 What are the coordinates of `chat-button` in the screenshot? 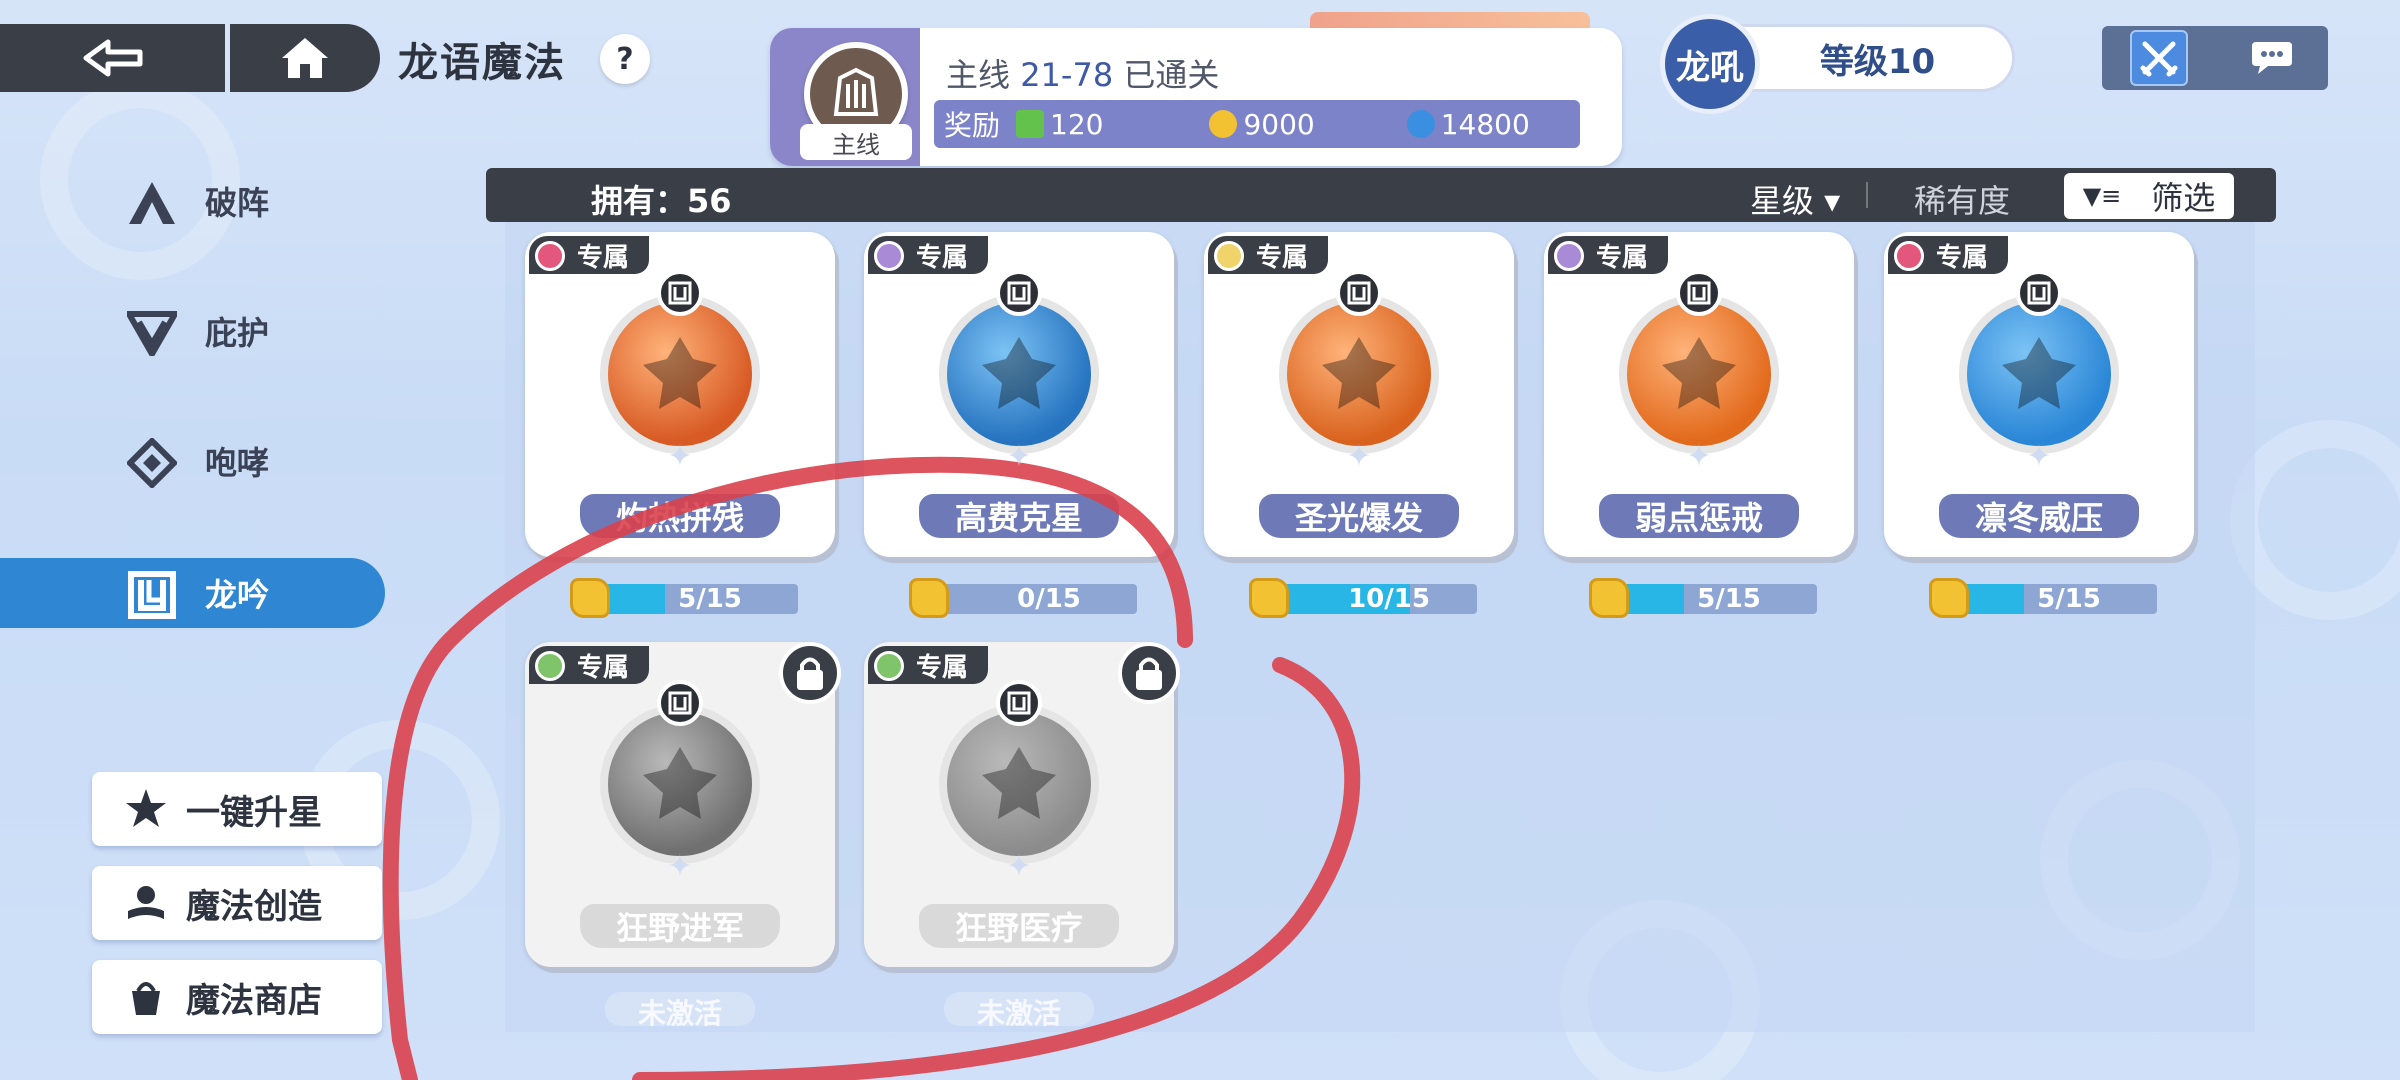 It's located at (2272, 58).